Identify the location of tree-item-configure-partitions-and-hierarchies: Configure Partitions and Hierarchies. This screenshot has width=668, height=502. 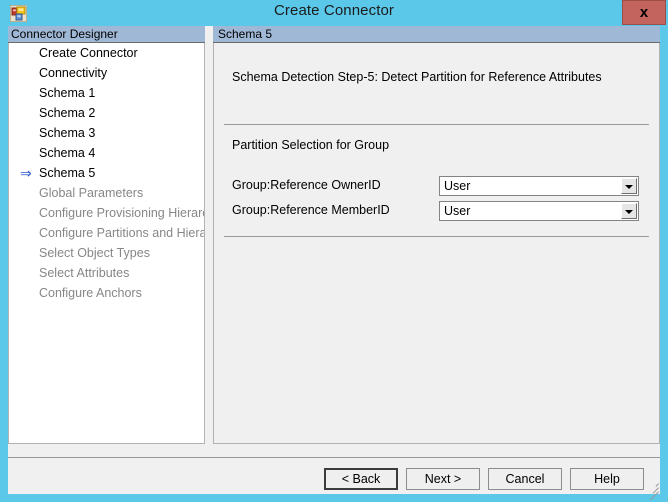
(106, 233).